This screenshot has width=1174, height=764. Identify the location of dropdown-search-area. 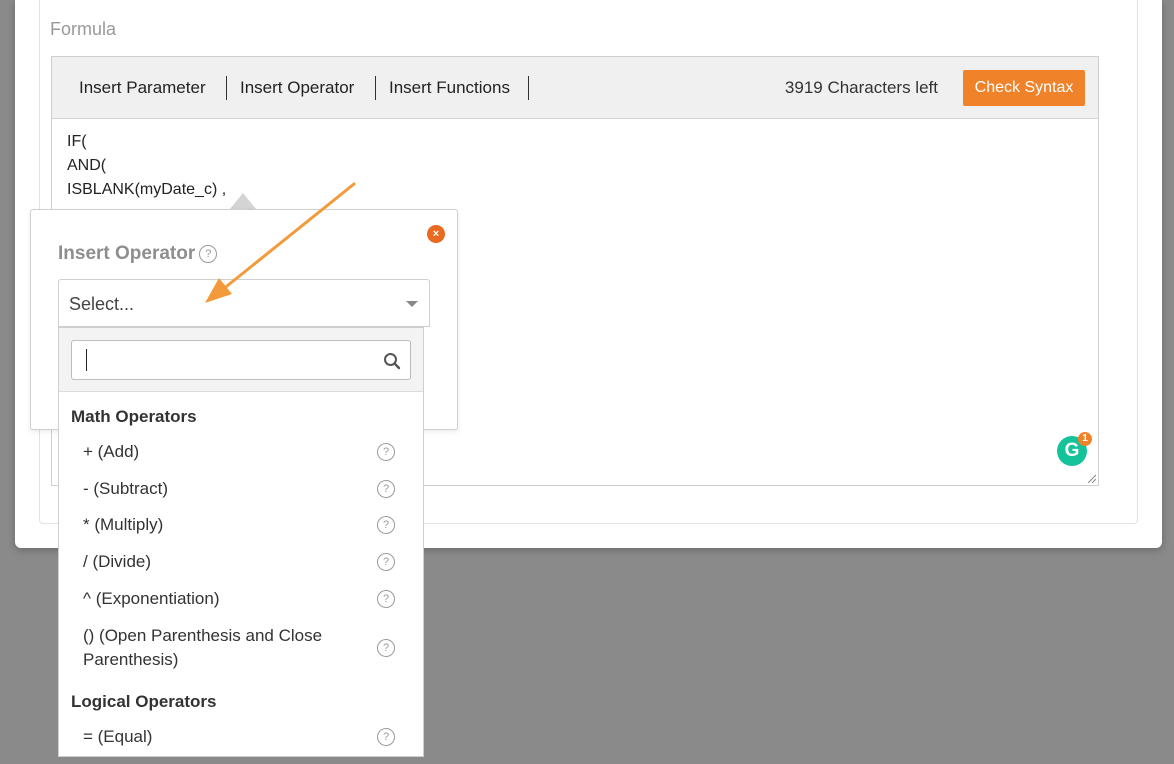
(241, 360).